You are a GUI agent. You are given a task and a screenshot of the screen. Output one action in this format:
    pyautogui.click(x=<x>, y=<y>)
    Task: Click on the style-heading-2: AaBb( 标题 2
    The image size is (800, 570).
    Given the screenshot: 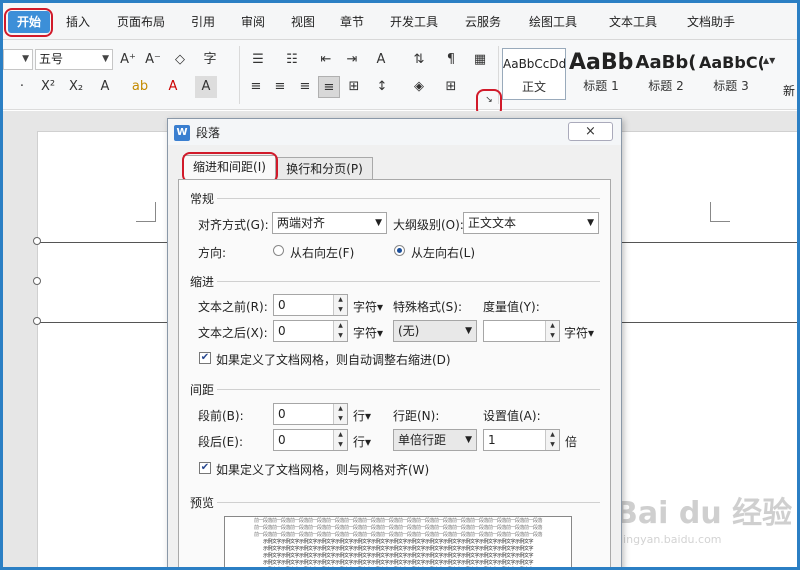 What is the action you would take?
    pyautogui.click(x=666, y=74)
    